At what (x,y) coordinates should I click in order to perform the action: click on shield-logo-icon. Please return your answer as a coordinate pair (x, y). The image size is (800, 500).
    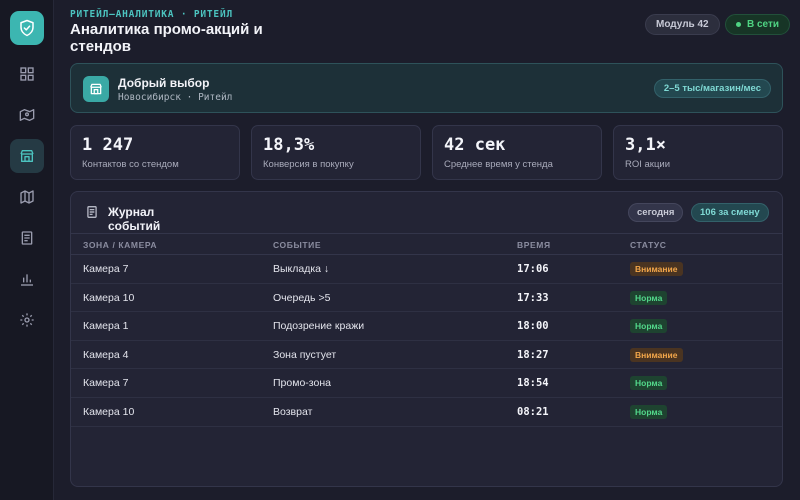
    Looking at the image, I should click on (27, 28).